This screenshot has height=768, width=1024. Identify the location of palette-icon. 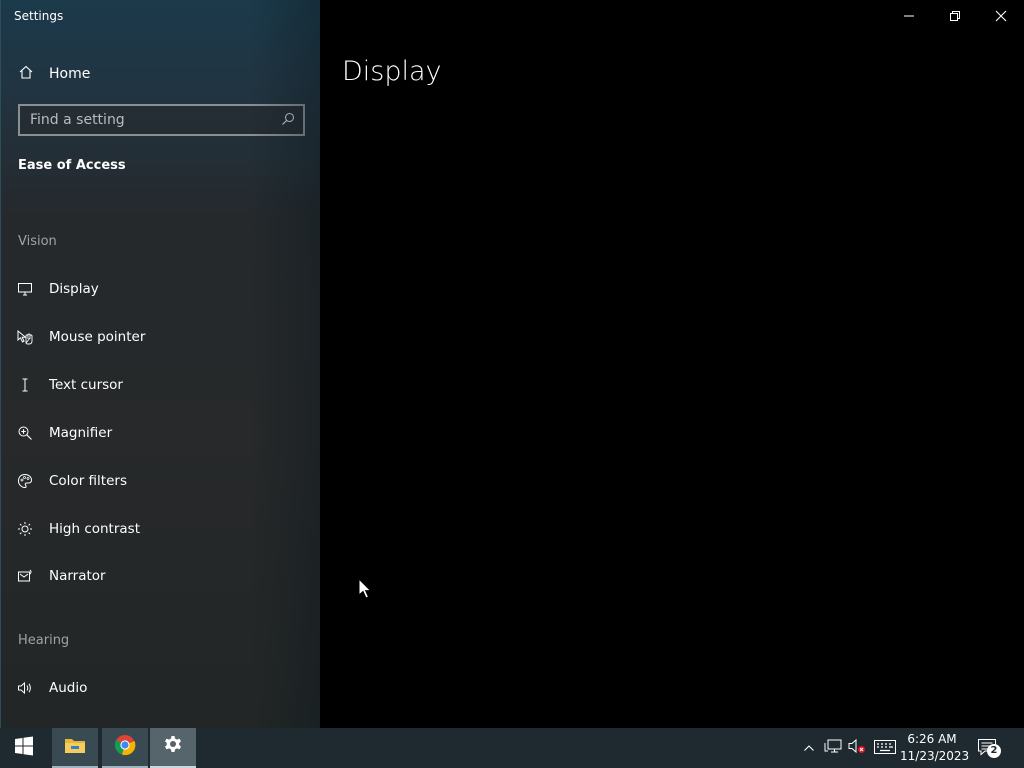
(25, 481).